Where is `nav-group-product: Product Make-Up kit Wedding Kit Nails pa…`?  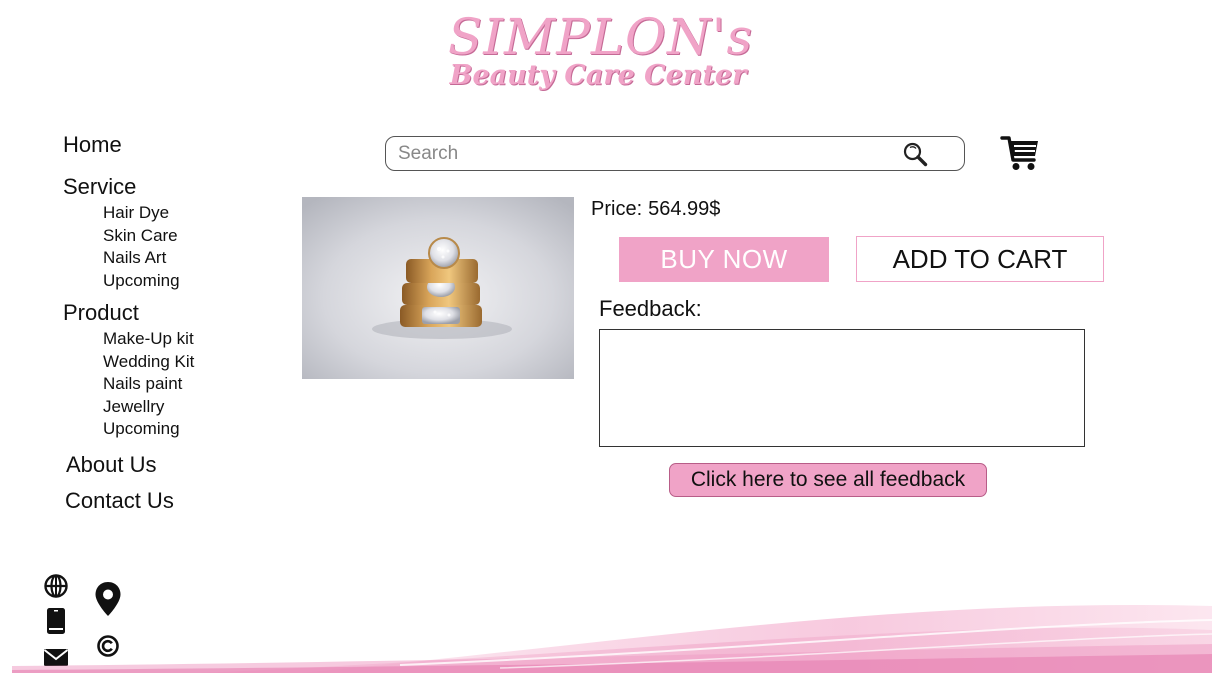
nav-group-product: Product Make-Up kit Wedding Kit Nails pa… is located at coordinates (173, 369).